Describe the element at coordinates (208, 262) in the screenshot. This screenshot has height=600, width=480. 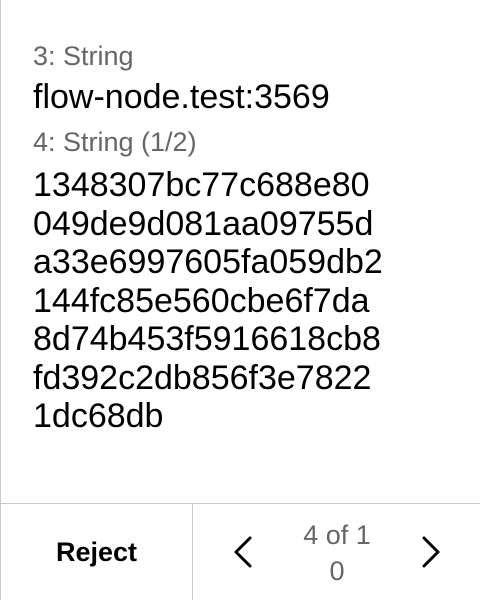
I see `value-line: a33e6997605fa059db2` at that location.